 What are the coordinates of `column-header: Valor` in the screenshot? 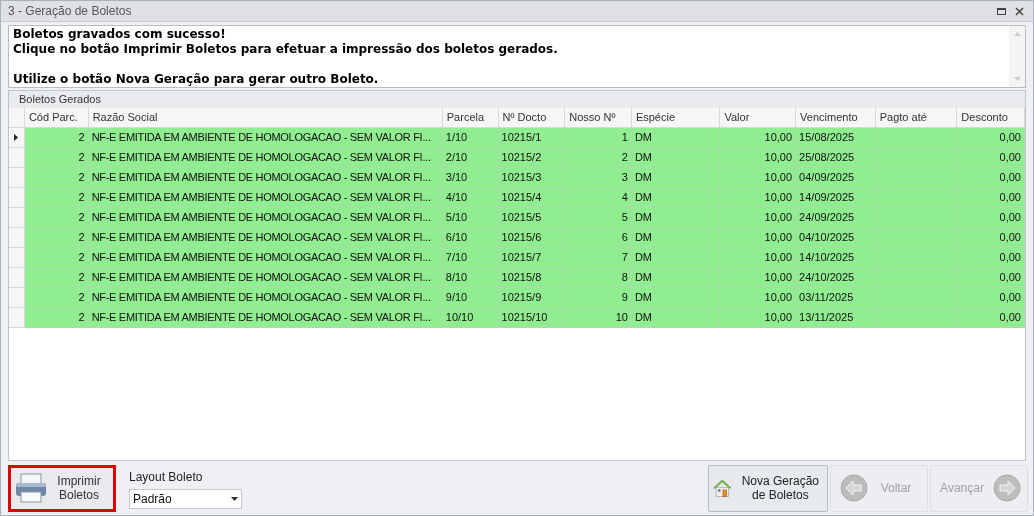 It's located at (758, 118).